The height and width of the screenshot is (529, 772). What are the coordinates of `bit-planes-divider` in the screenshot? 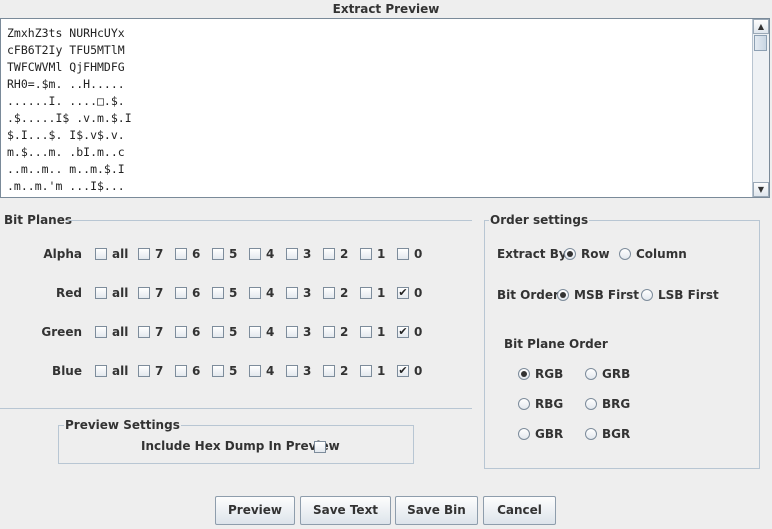 It's located at (269, 220).